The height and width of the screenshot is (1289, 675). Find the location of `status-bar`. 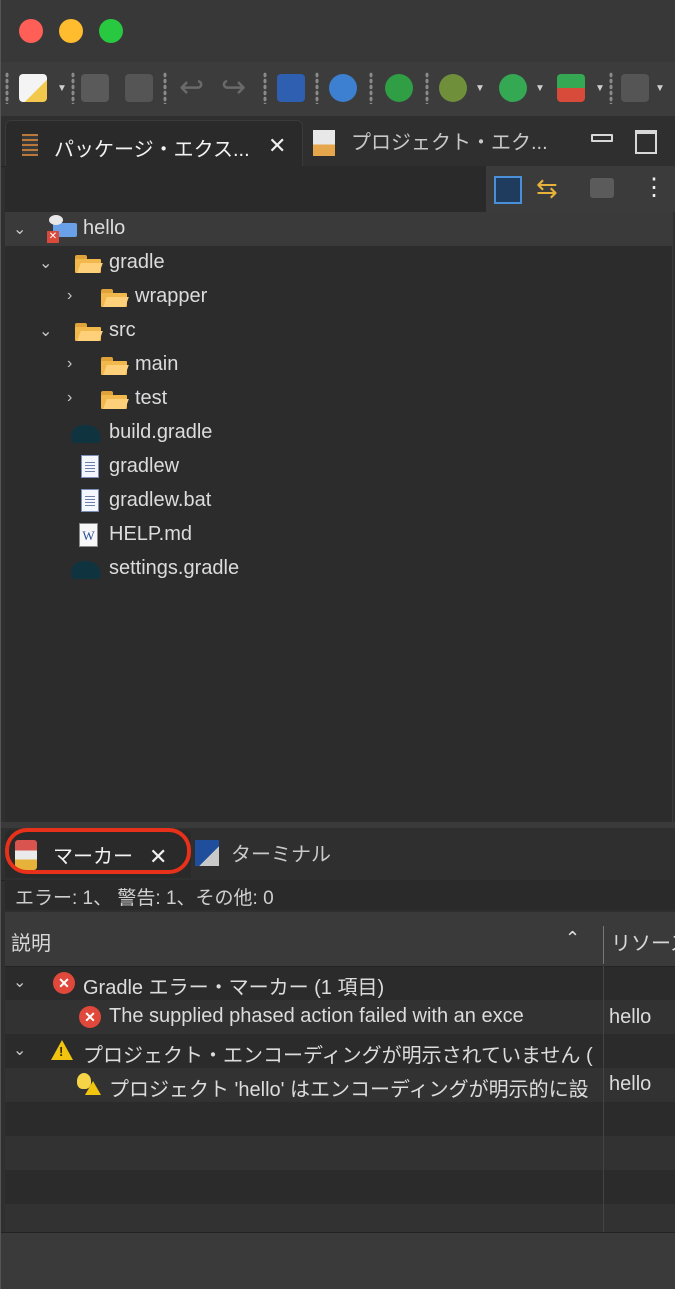

status-bar is located at coordinates (338, 1260).